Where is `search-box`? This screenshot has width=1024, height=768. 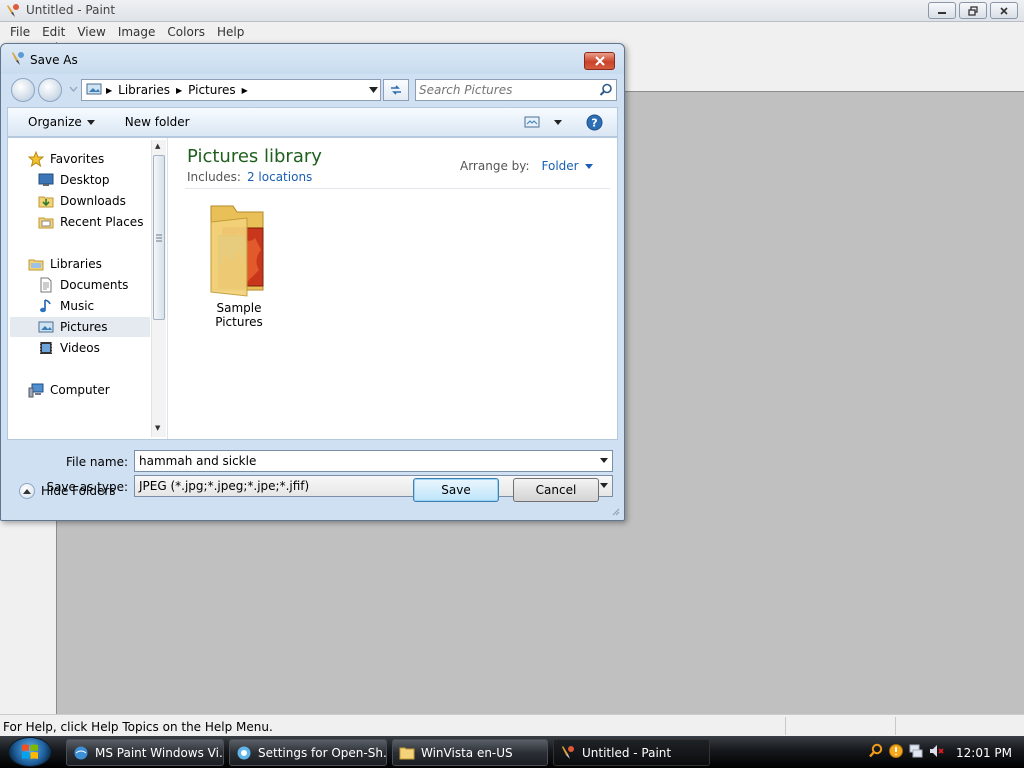 search-box is located at coordinates (516, 90).